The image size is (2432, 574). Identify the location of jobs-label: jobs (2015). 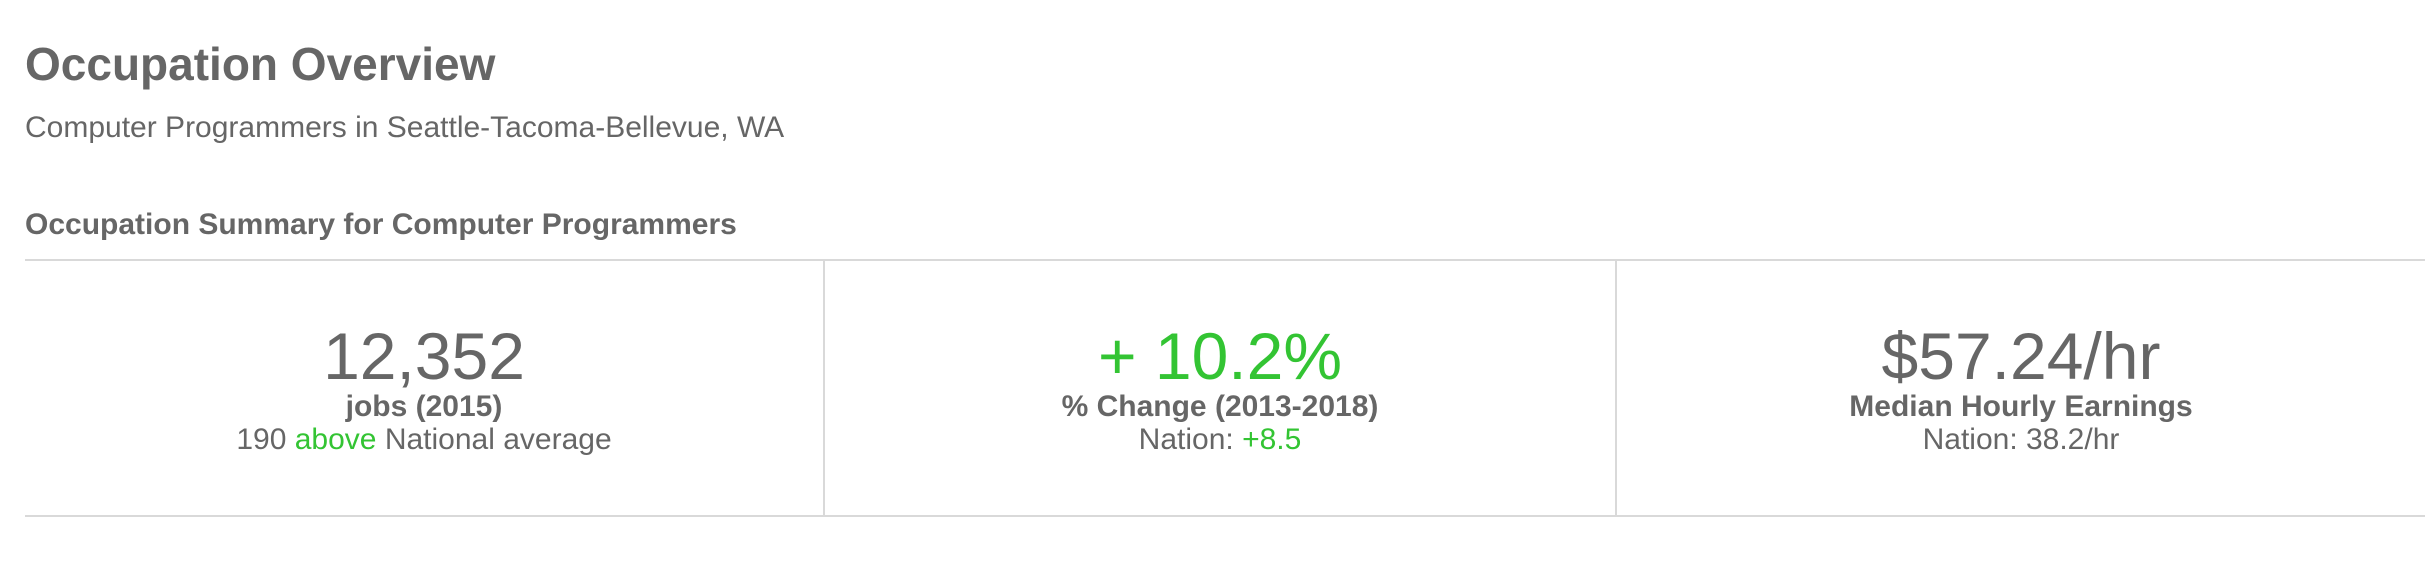
(424, 406).